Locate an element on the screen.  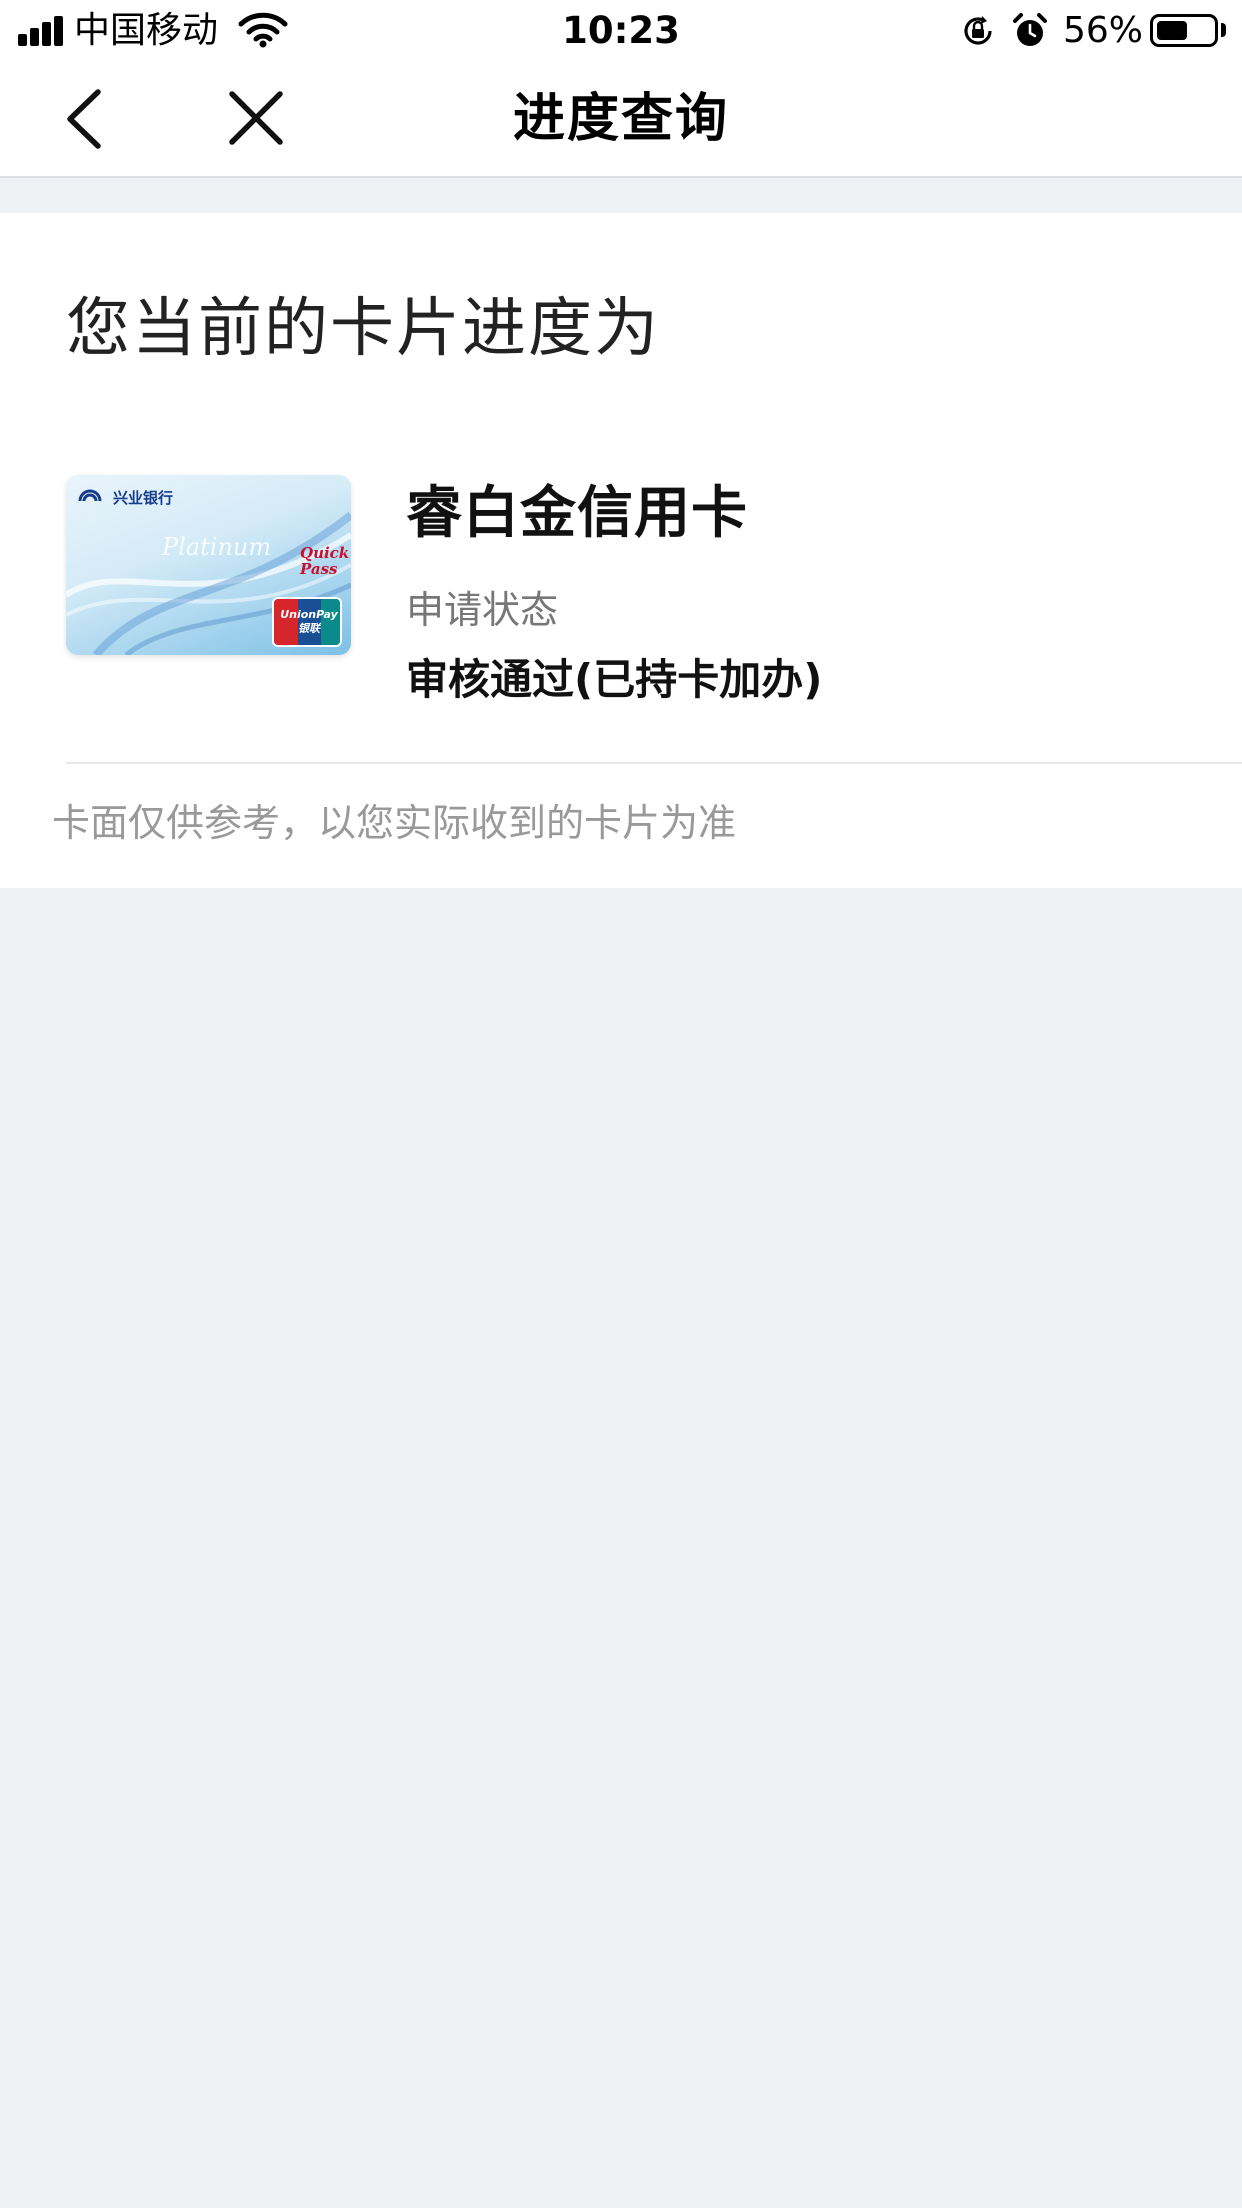
card-name: 睿白金信用卡 is located at coordinates (577, 513).